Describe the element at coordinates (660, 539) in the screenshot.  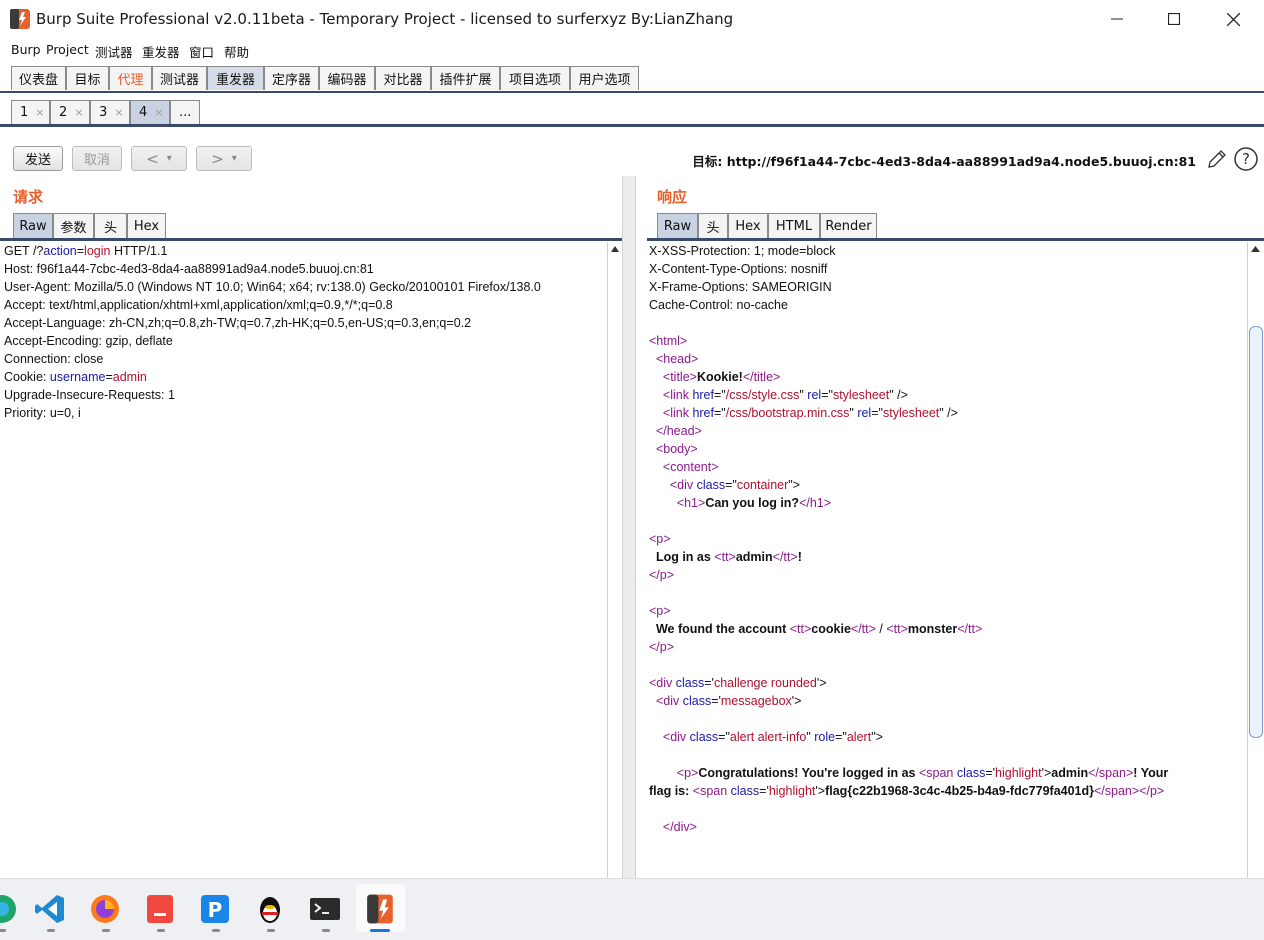
I see `code-line: <p>` at that location.